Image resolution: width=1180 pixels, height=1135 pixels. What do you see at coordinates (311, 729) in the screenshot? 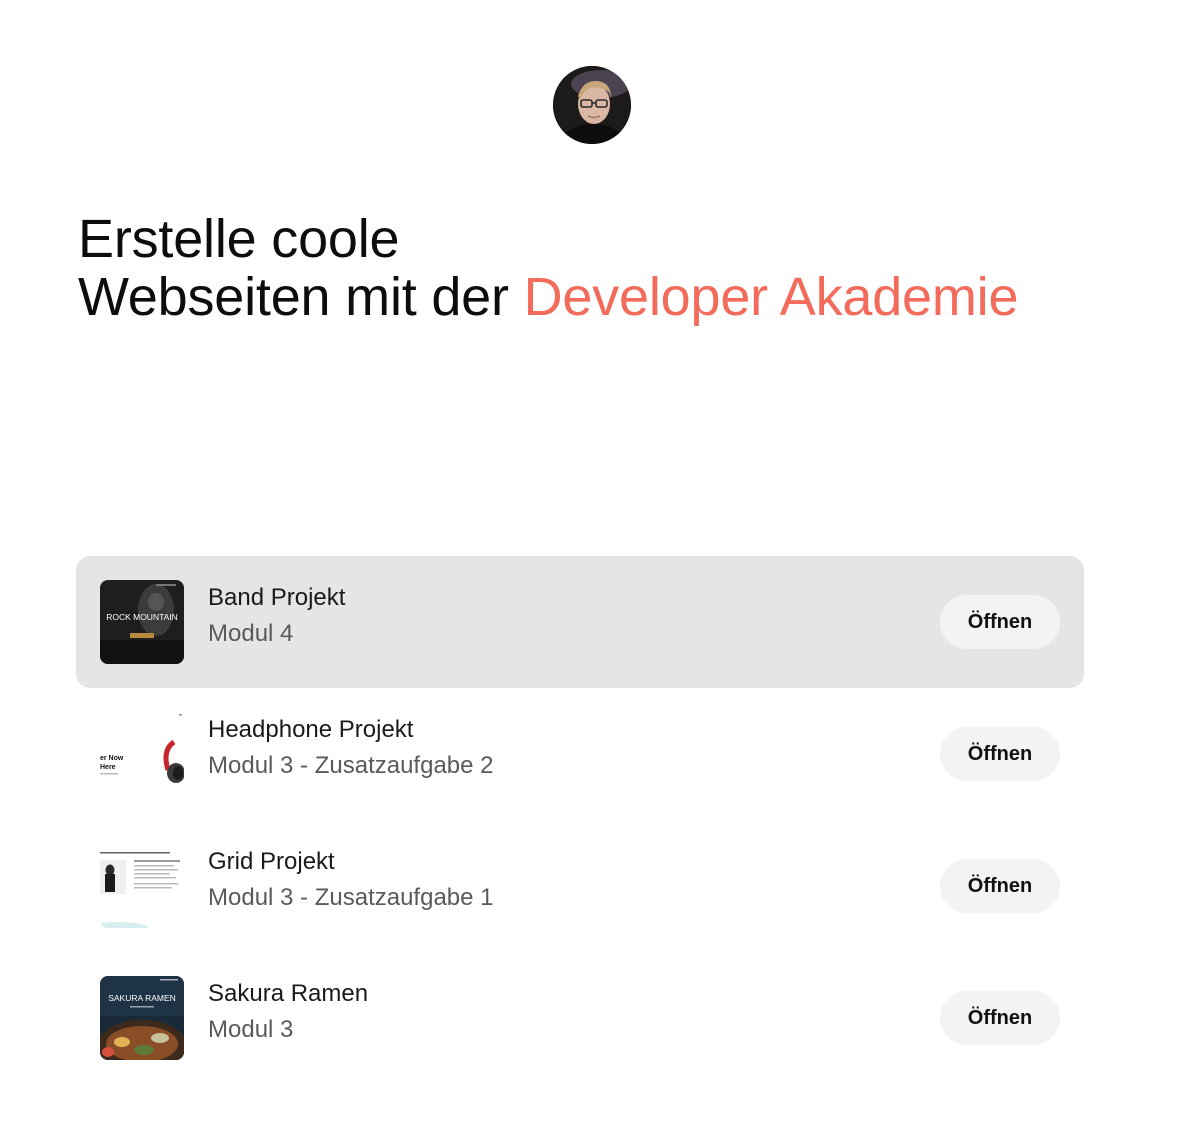
I see `project-title: Headphone Projekt` at bounding box center [311, 729].